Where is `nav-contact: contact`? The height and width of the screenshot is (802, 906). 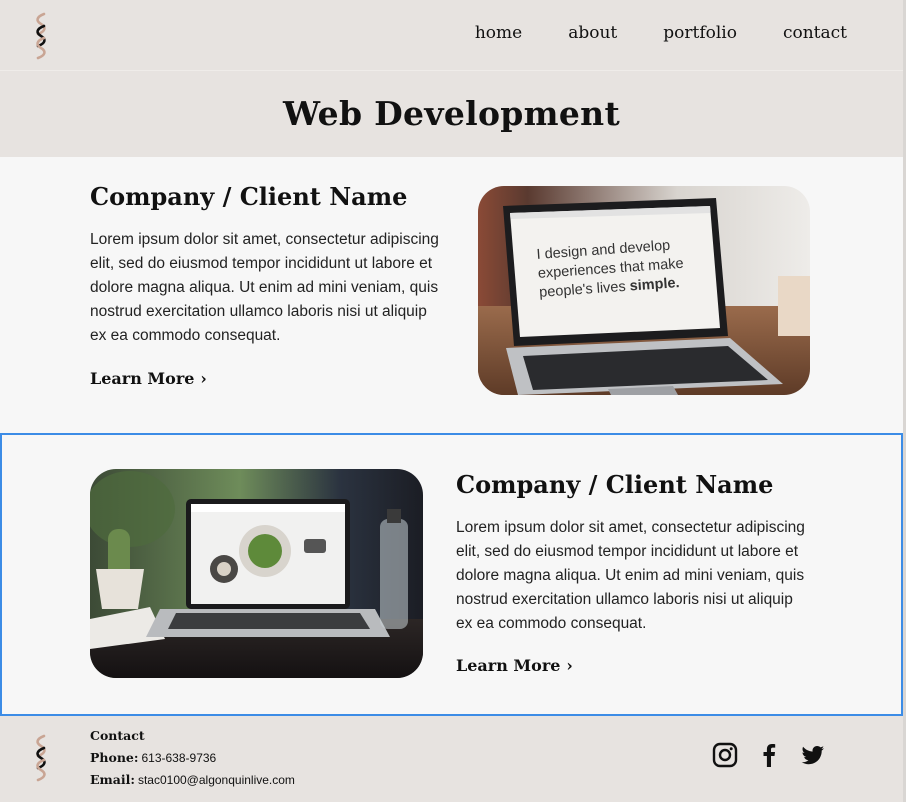
nav-contact: contact is located at coordinates (815, 33).